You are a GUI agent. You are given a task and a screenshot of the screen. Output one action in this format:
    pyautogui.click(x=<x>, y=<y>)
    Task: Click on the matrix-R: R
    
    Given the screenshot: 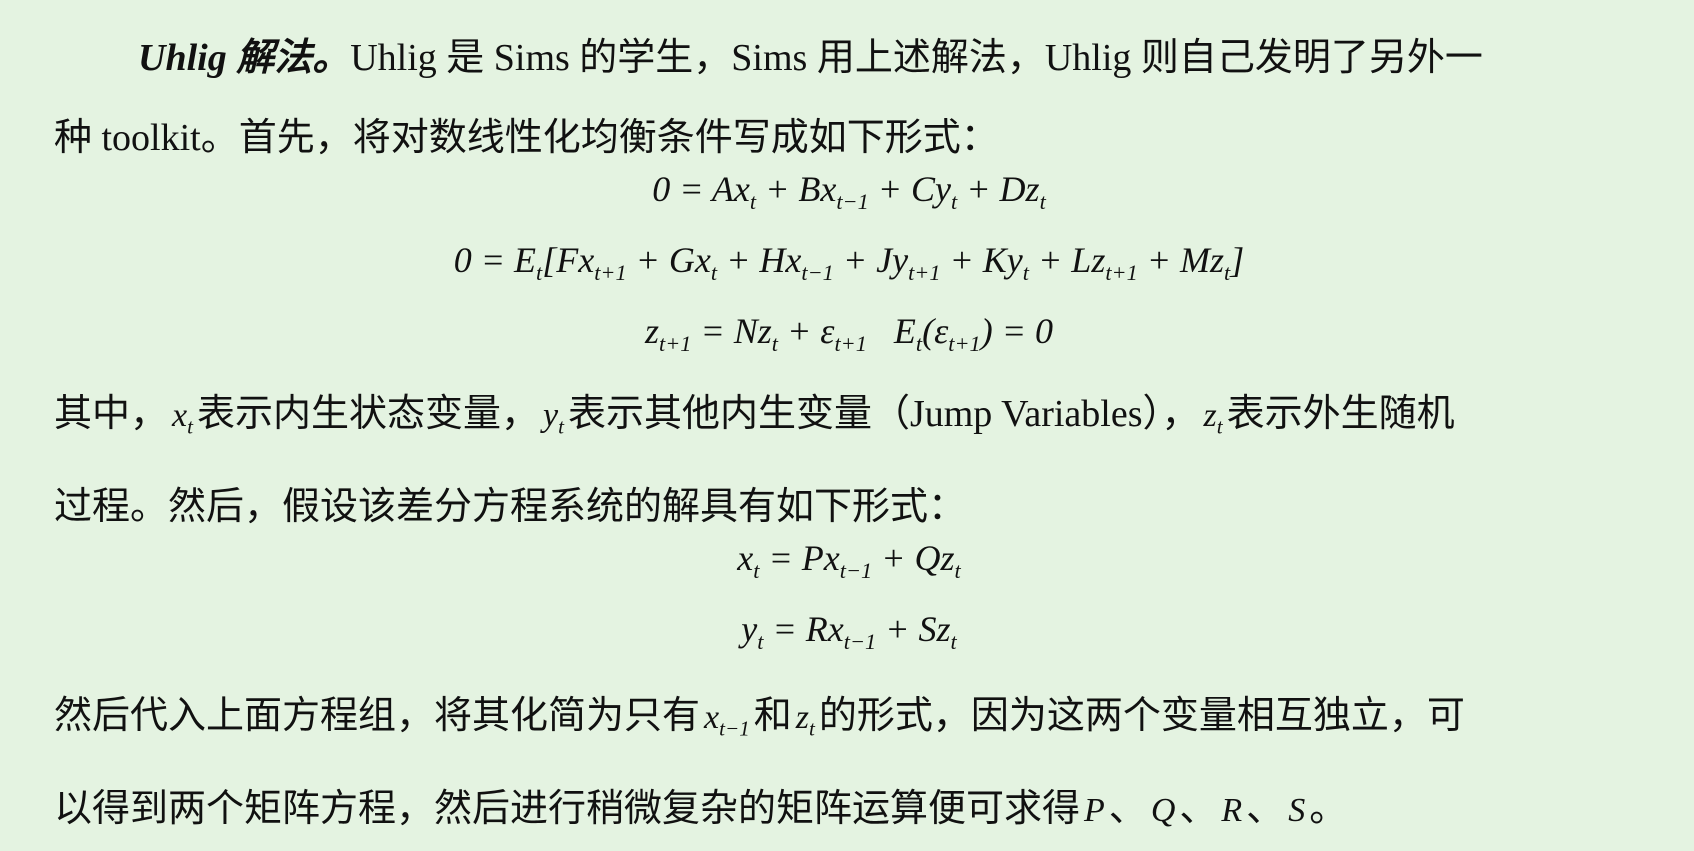 What is the action you would take?
    pyautogui.click(x=1232, y=810)
    